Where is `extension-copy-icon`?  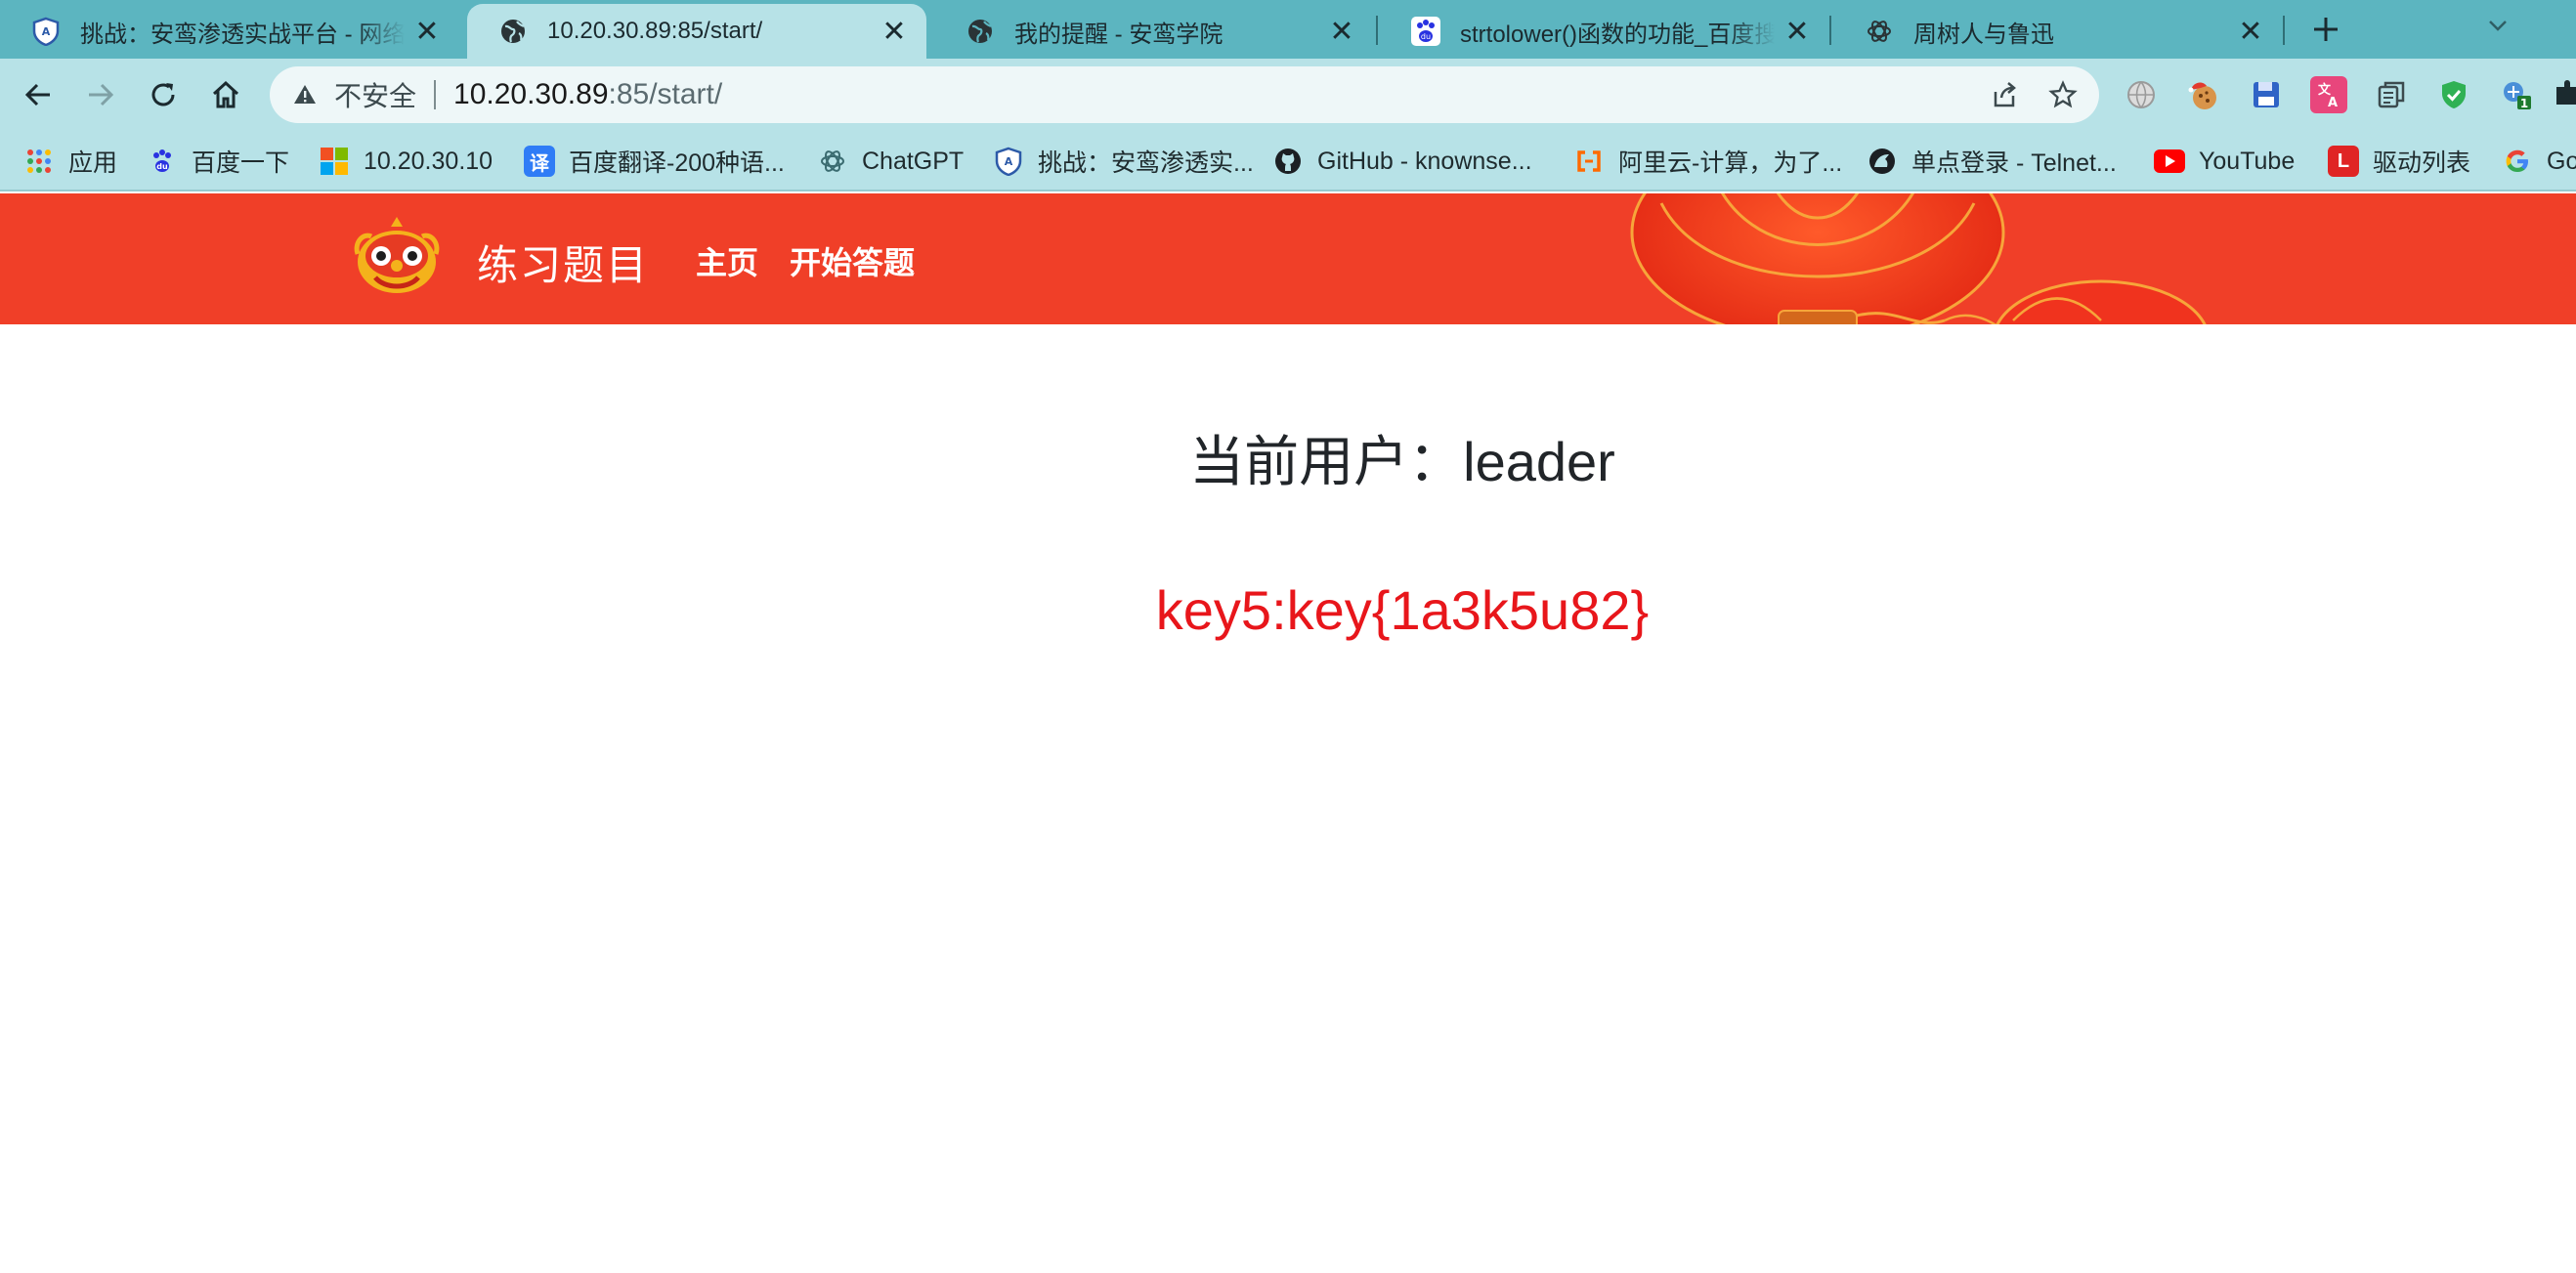 extension-copy-icon is located at coordinates (2391, 94).